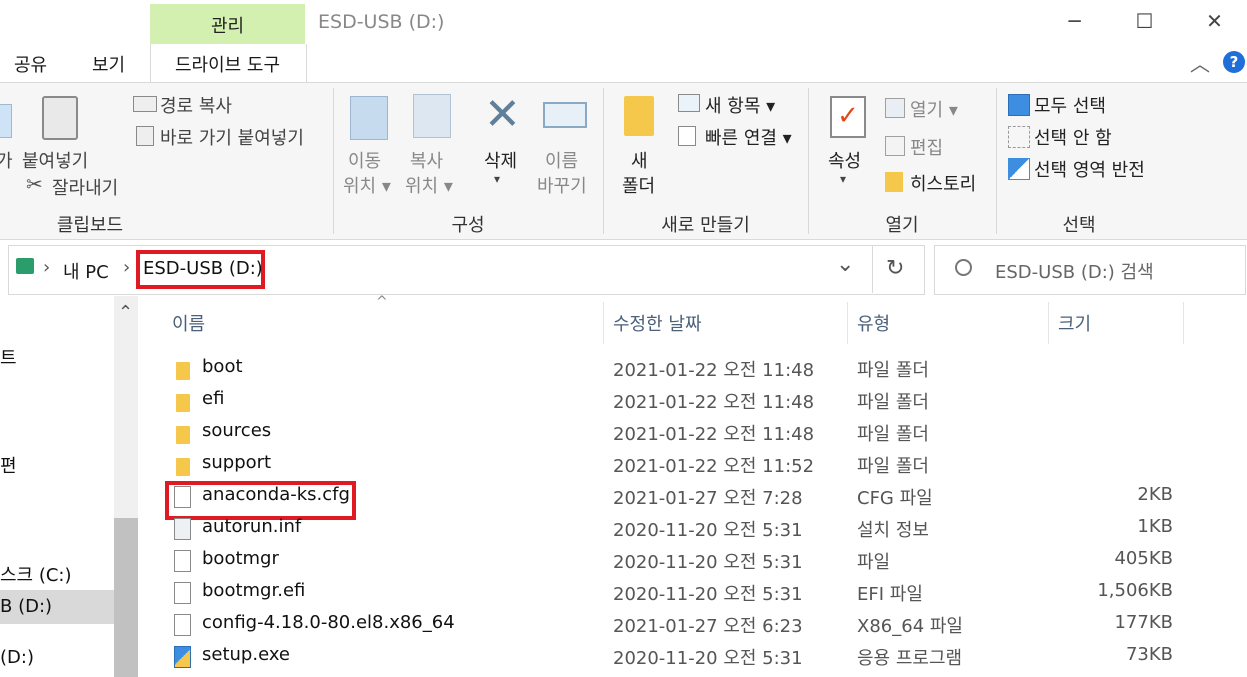 This screenshot has width=1247, height=677. Describe the element at coordinates (1143, 622) in the screenshot. I see `file-size: 177KB` at that location.